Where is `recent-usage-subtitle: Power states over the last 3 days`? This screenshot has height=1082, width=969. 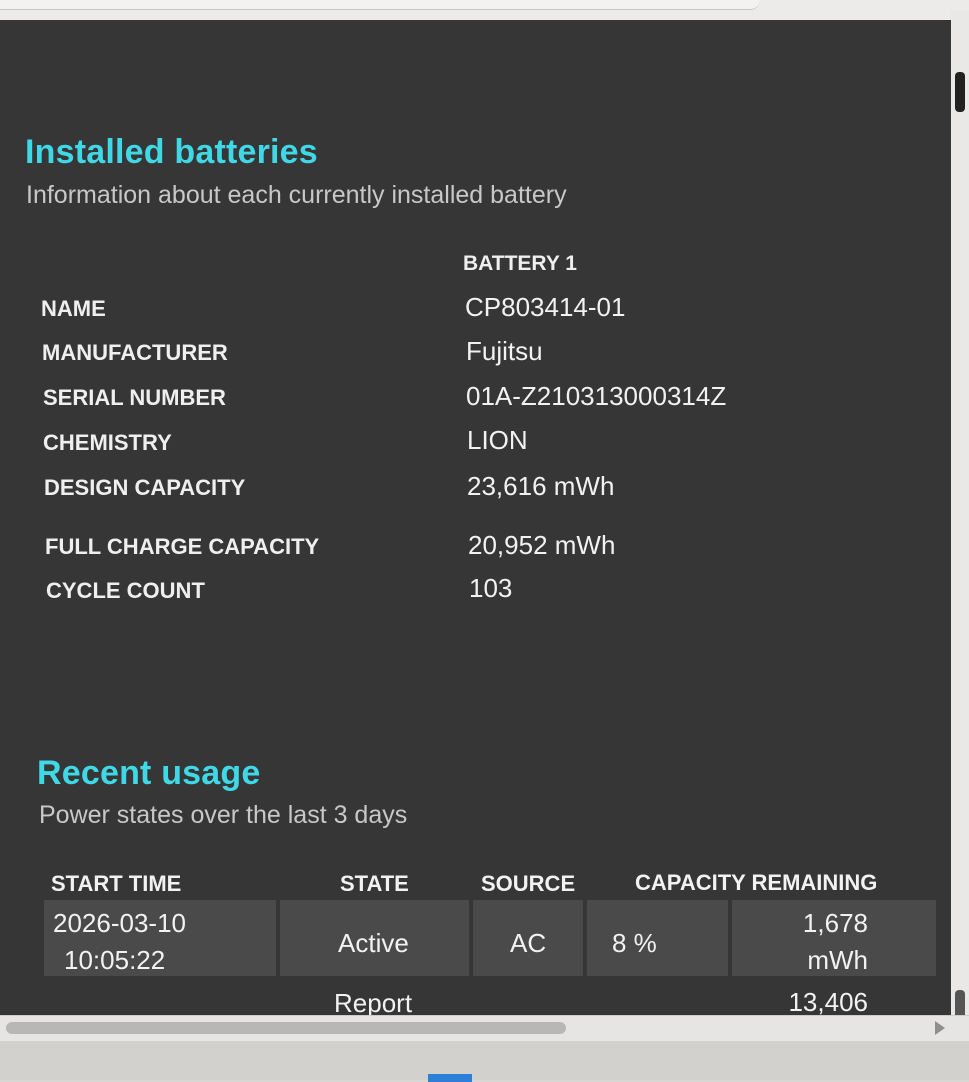 recent-usage-subtitle: Power states over the last 3 days is located at coordinates (223, 815).